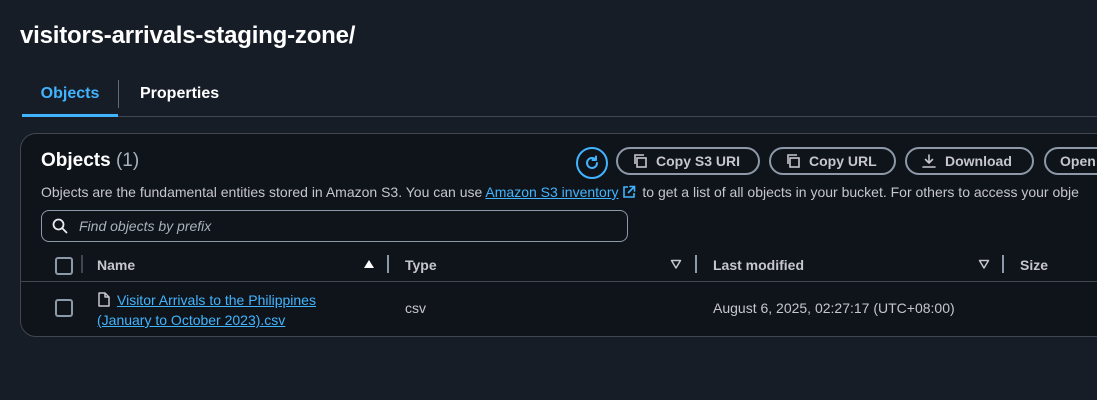 Image resolution: width=1097 pixels, height=400 pixels. Describe the element at coordinates (216, 300) in the screenshot. I see `object-name-link-line1: Visitor Arrivals to the Philippines` at that location.